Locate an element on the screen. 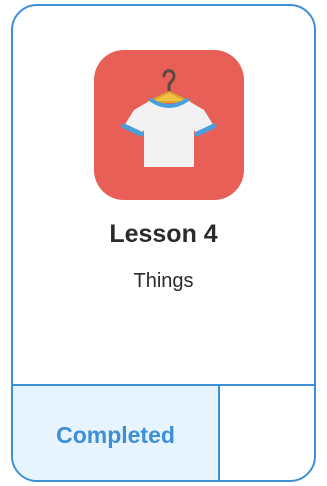 The width and height of the screenshot is (327, 486). empty-cell is located at coordinates (267, 433).